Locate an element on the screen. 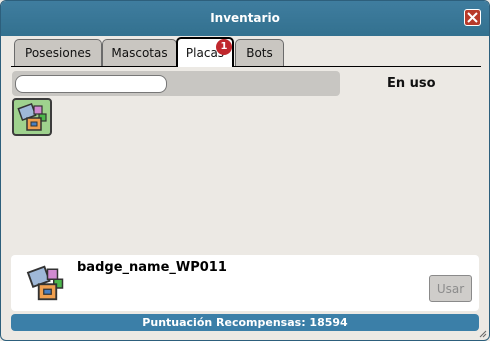  tab-strip: Posesiones Mascotas Placas Bots is located at coordinates (249, 52).